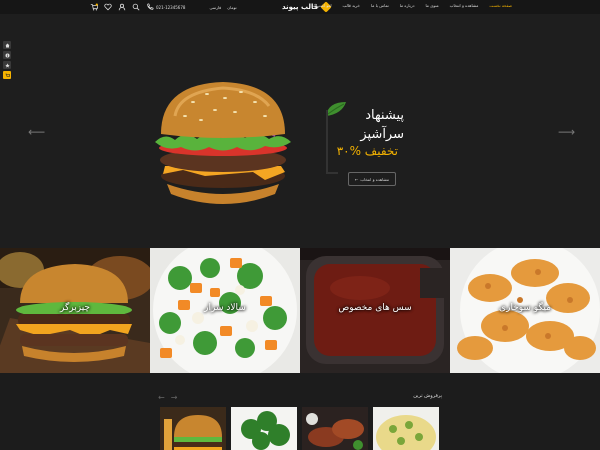 The width and height of the screenshot is (600, 450). I want to click on category-label: چیزبرگر, so click(75, 308).